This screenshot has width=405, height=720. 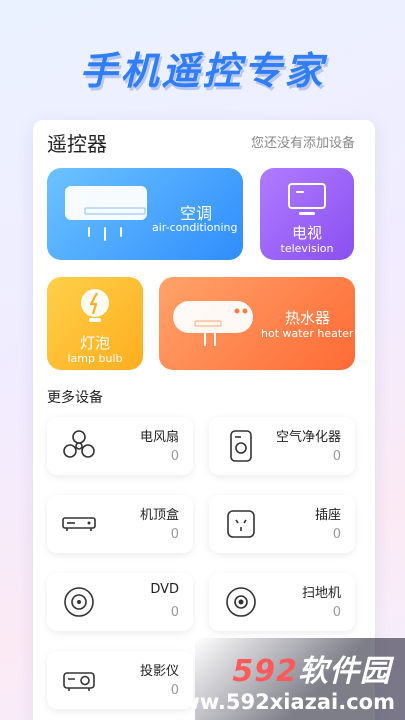 I want to click on fan-icon, so click(x=79, y=444).